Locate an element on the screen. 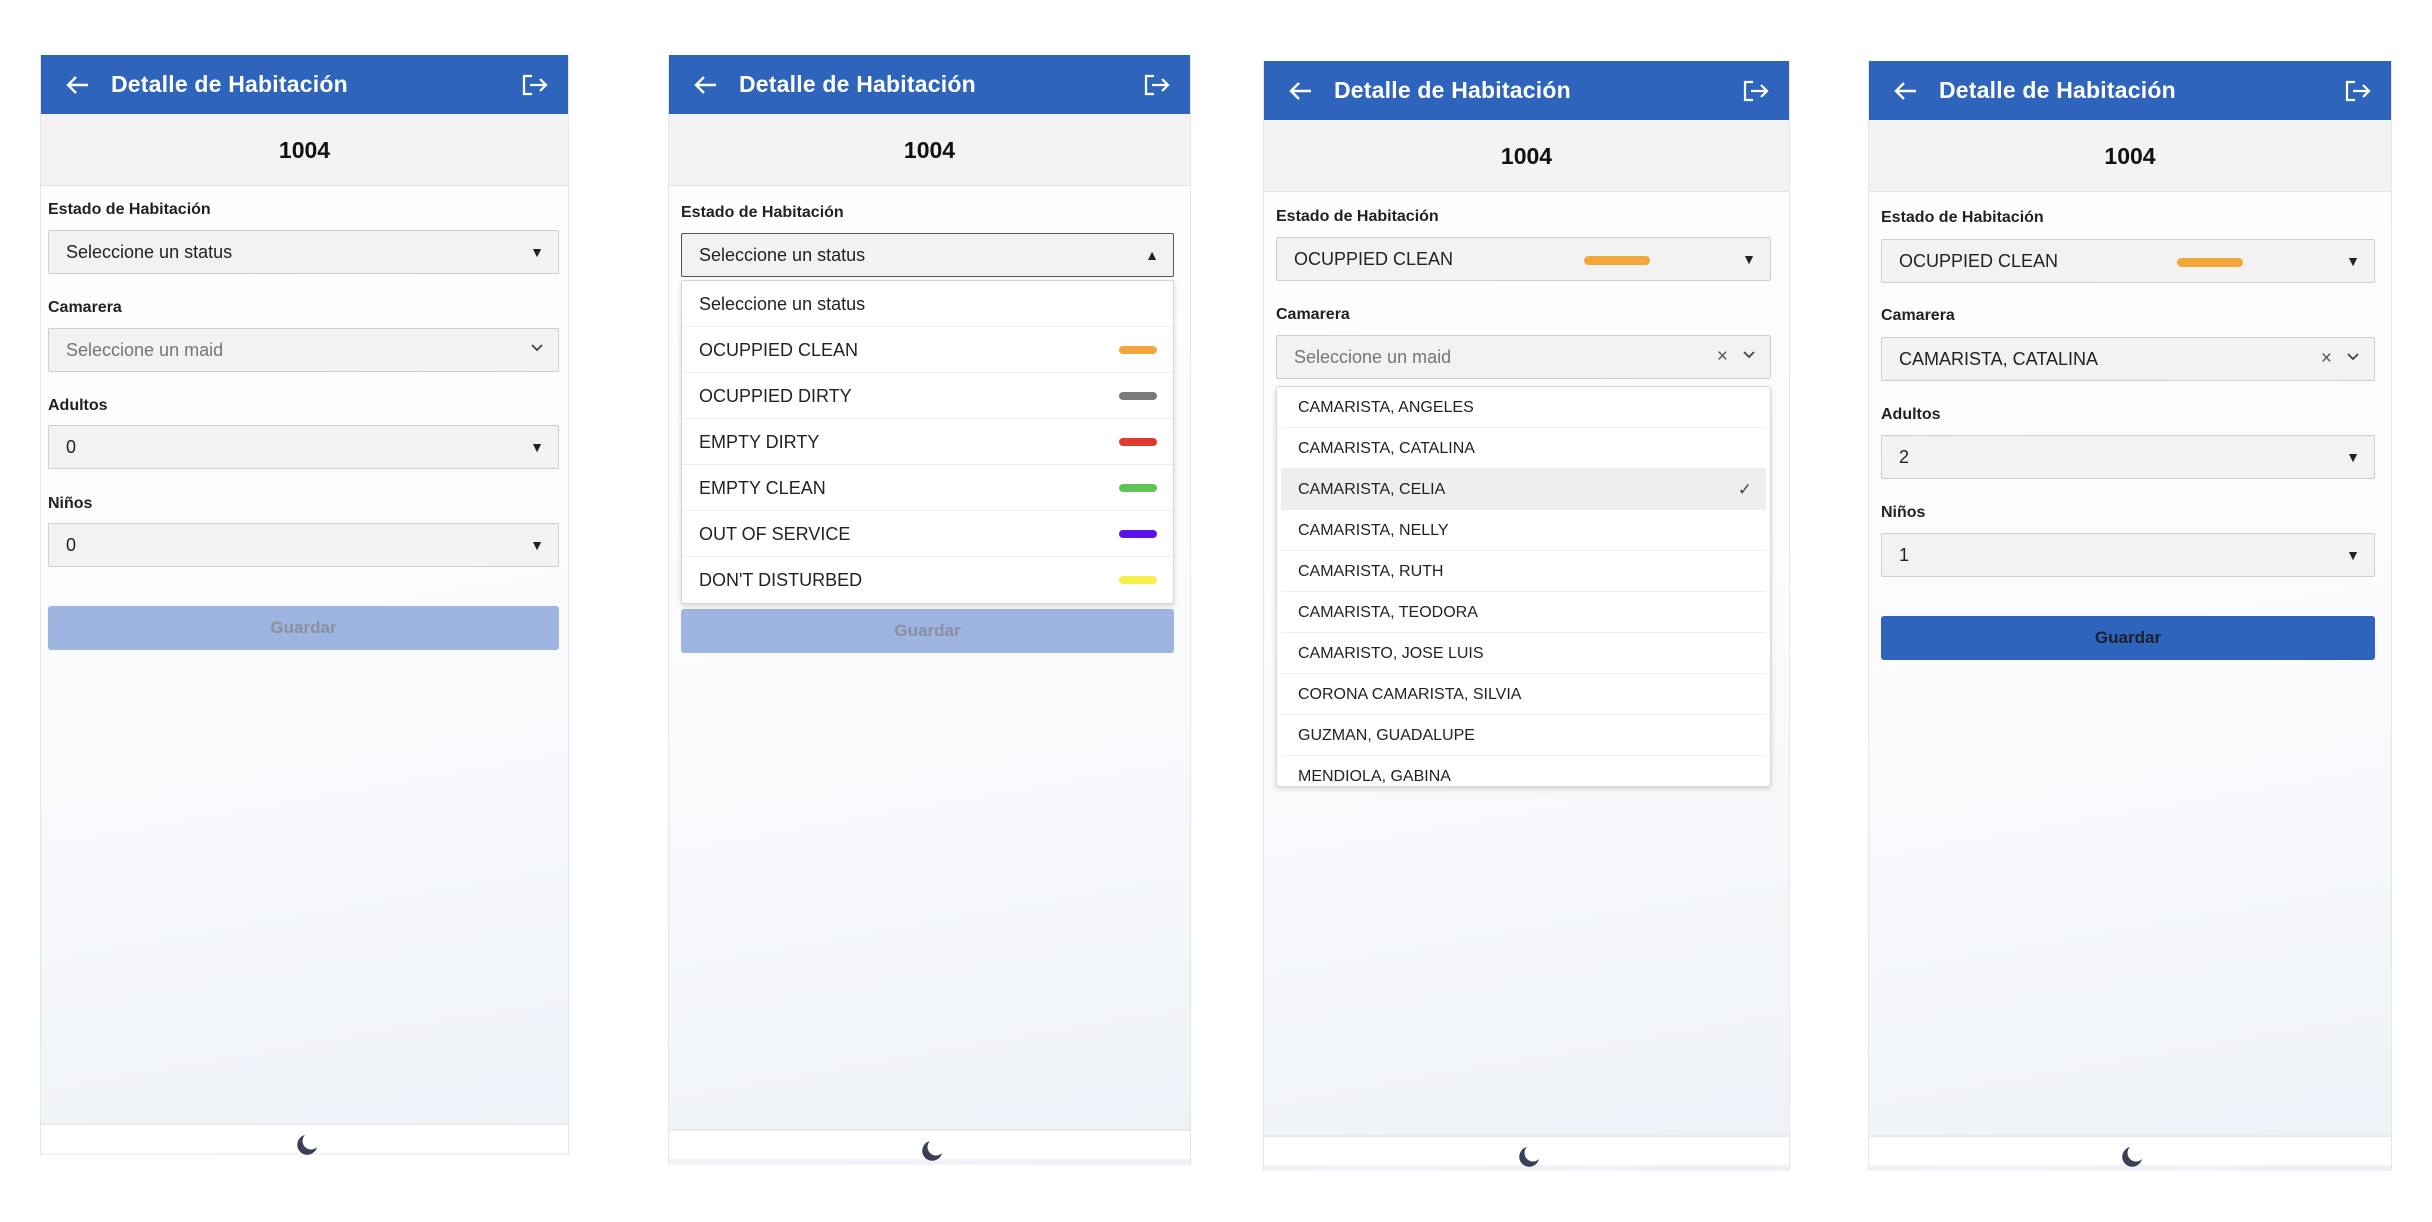 This screenshot has width=2432, height=1222. status-select: Seleccione un status ▼ is located at coordinates (303, 252).